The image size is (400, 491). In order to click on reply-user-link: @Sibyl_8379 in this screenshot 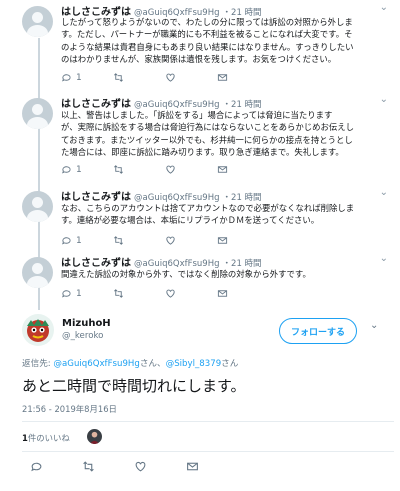, I will do `click(194, 364)`.